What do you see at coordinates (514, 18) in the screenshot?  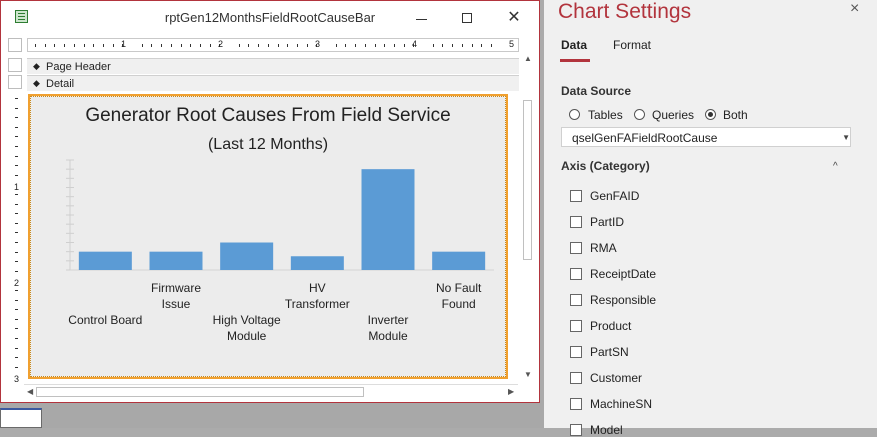 I see `close-button: ✕` at bounding box center [514, 18].